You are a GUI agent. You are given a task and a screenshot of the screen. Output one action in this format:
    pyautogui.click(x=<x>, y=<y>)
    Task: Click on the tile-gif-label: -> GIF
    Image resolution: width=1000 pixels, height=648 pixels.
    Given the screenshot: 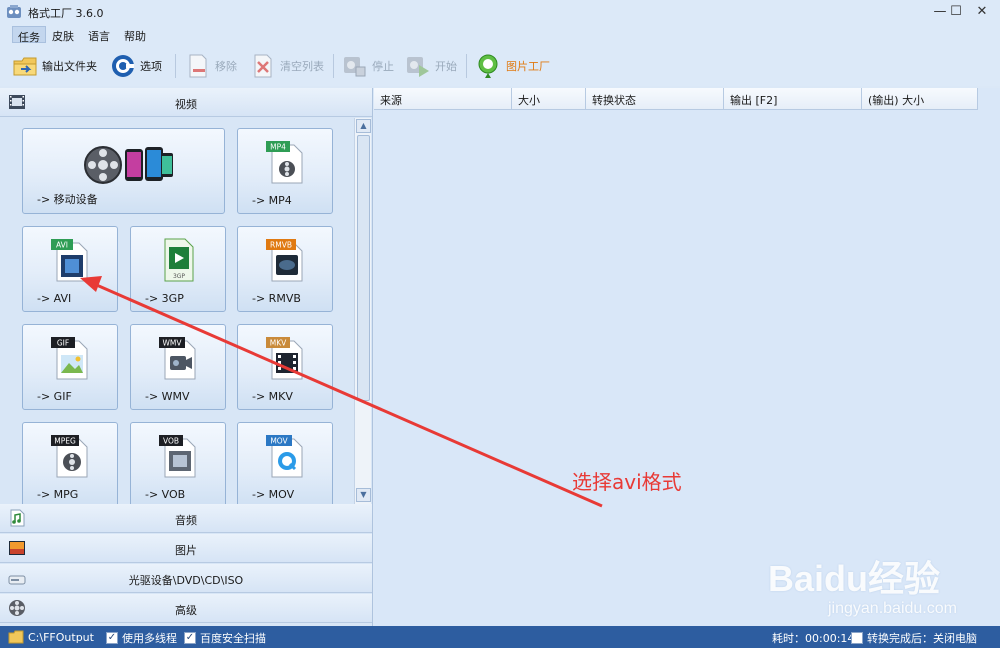 What is the action you would take?
    pyautogui.click(x=54, y=396)
    